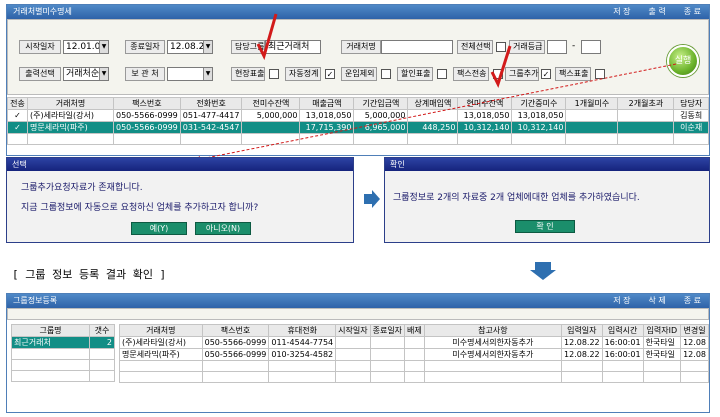 The image size is (720, 417). What do you see at coordinates (547, 164) in the screenshot?
I see `dialog-title: 확인` at bounding box center [547, 164].